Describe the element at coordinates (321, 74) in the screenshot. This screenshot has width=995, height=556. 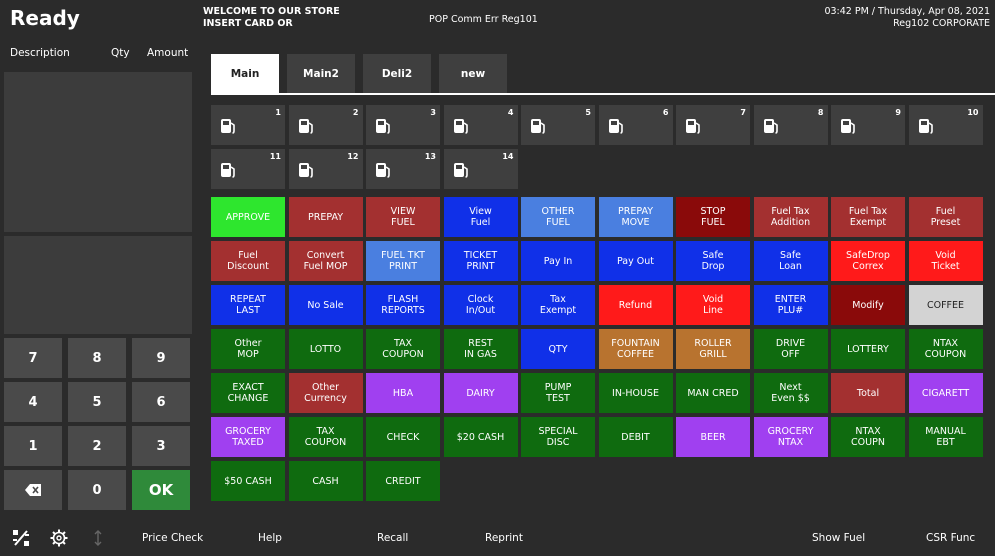
I see `tab-main2: Main2` at that location.